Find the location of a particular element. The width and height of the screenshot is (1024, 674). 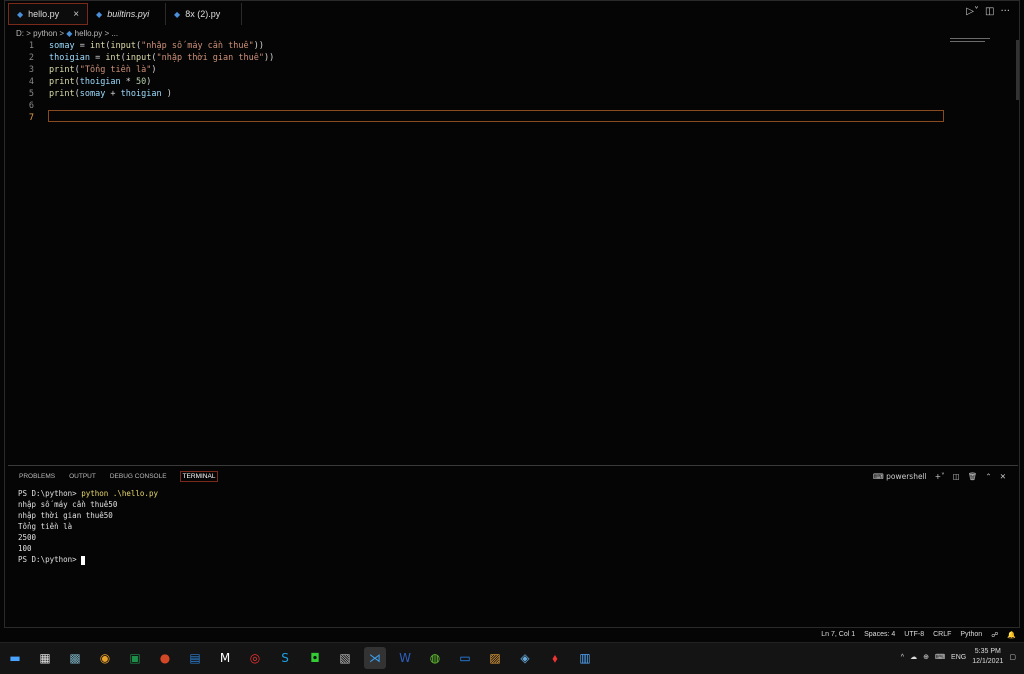

notifications-icon: 🔔 is located at coordinates (1011, 635).